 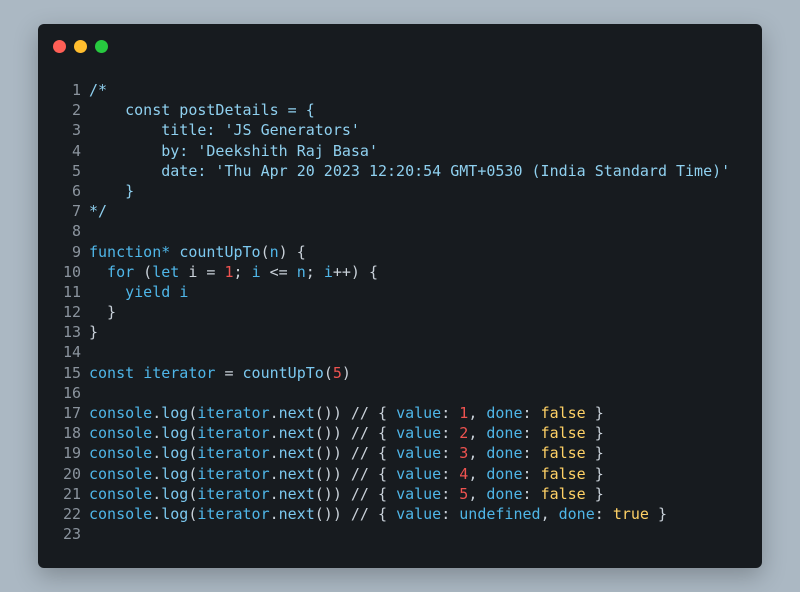 I want to click on line-number: 16, so click(x=71, y=392).